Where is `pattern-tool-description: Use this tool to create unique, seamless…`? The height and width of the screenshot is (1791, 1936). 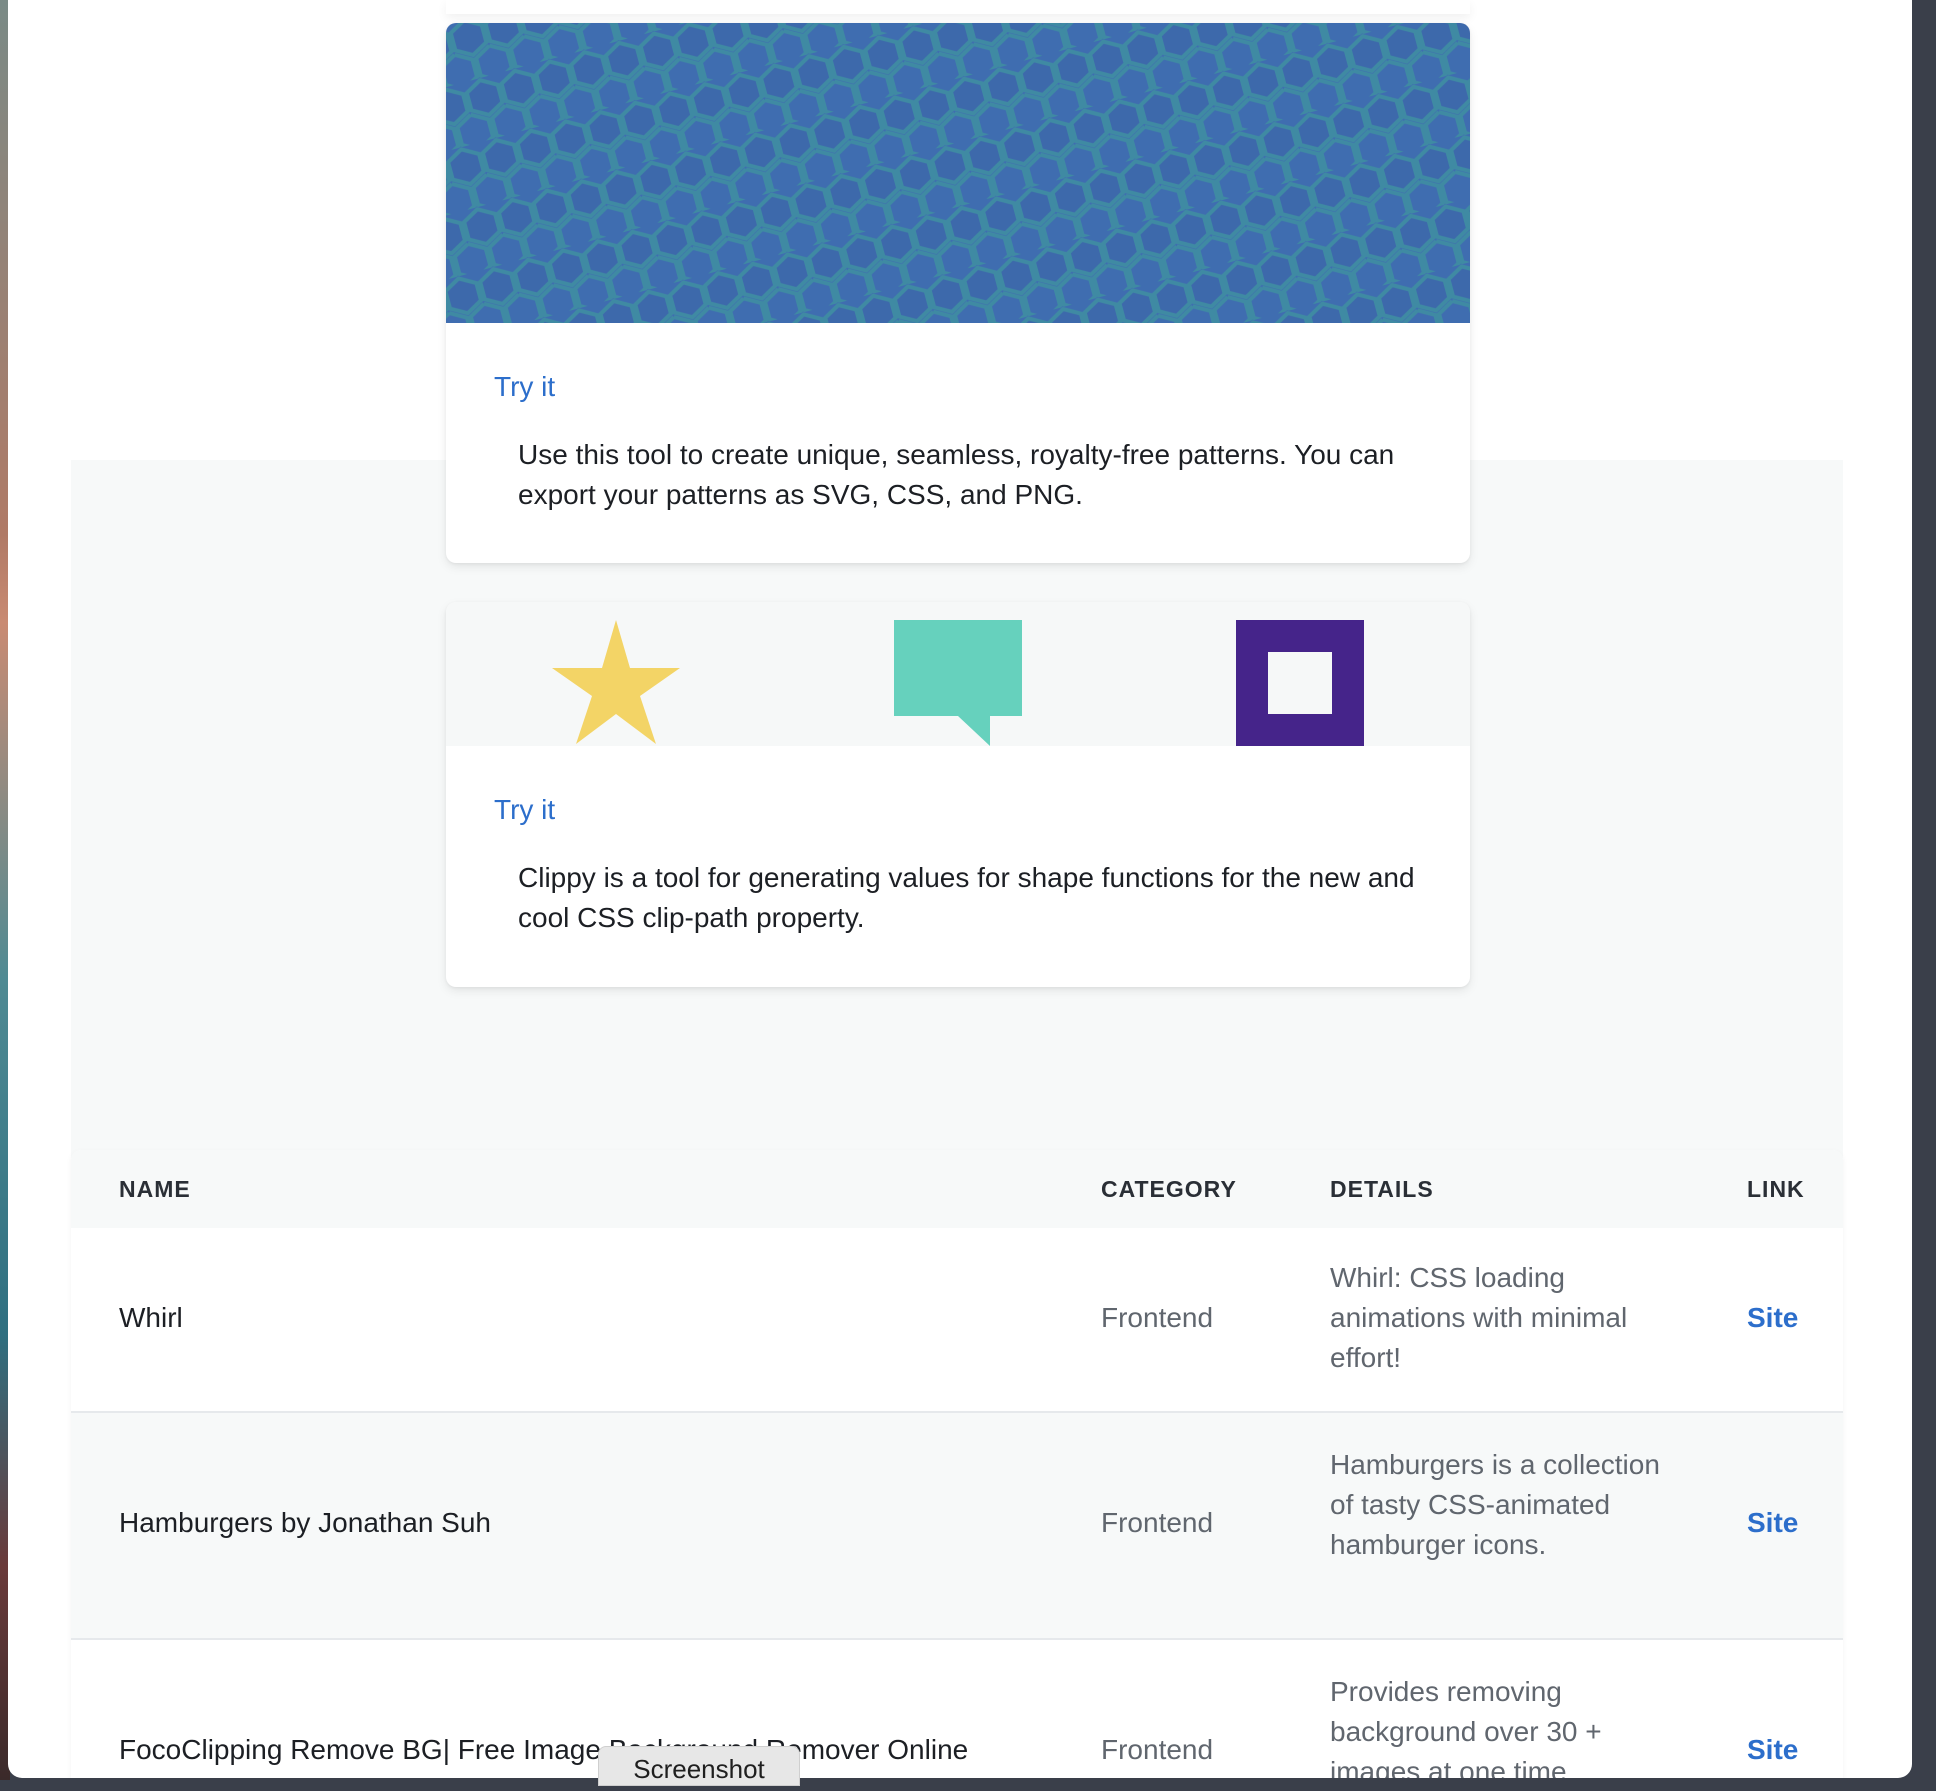 pattern-tool-description: Use this tool to create unique, seamless… is located at coordinates (956, 474).